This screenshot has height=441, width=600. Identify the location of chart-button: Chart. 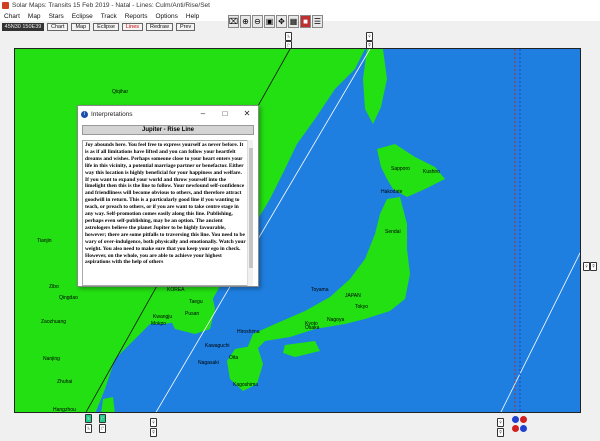
(58, 26).